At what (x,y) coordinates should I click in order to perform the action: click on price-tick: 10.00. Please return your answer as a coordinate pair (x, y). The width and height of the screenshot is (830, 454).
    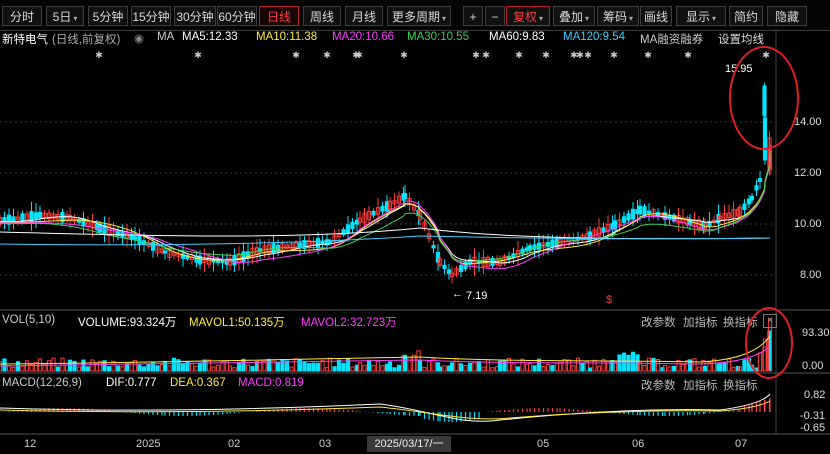
    Looking at the image, I should click on (808, 224).